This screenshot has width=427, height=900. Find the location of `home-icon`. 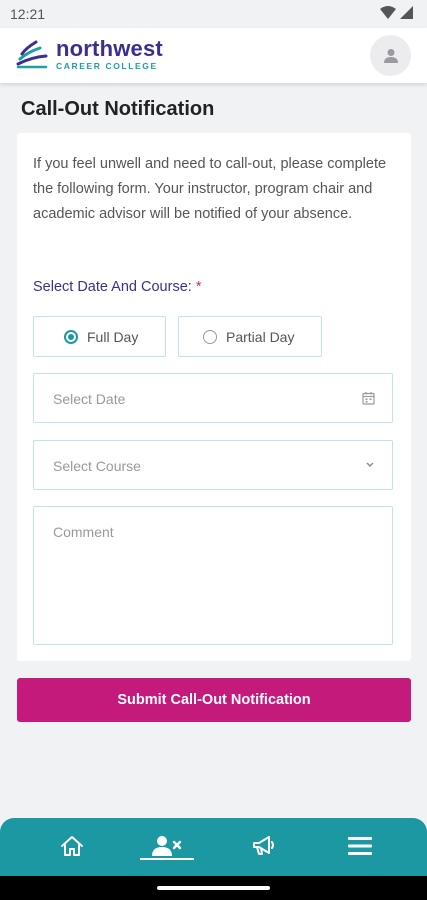

home-icon is located at coordinates (72, 846).